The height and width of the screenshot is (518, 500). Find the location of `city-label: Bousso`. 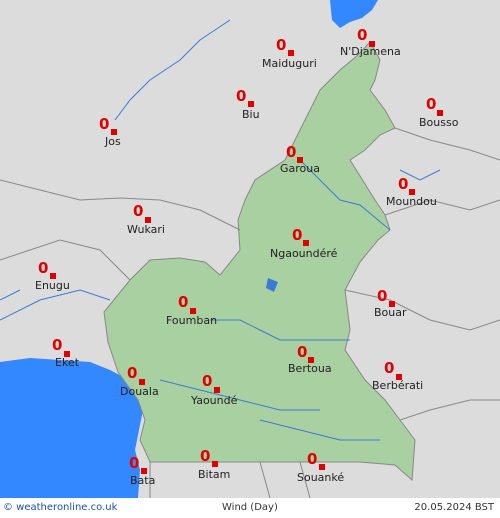

city-label: Bousso is located at coordinates (439, 122).